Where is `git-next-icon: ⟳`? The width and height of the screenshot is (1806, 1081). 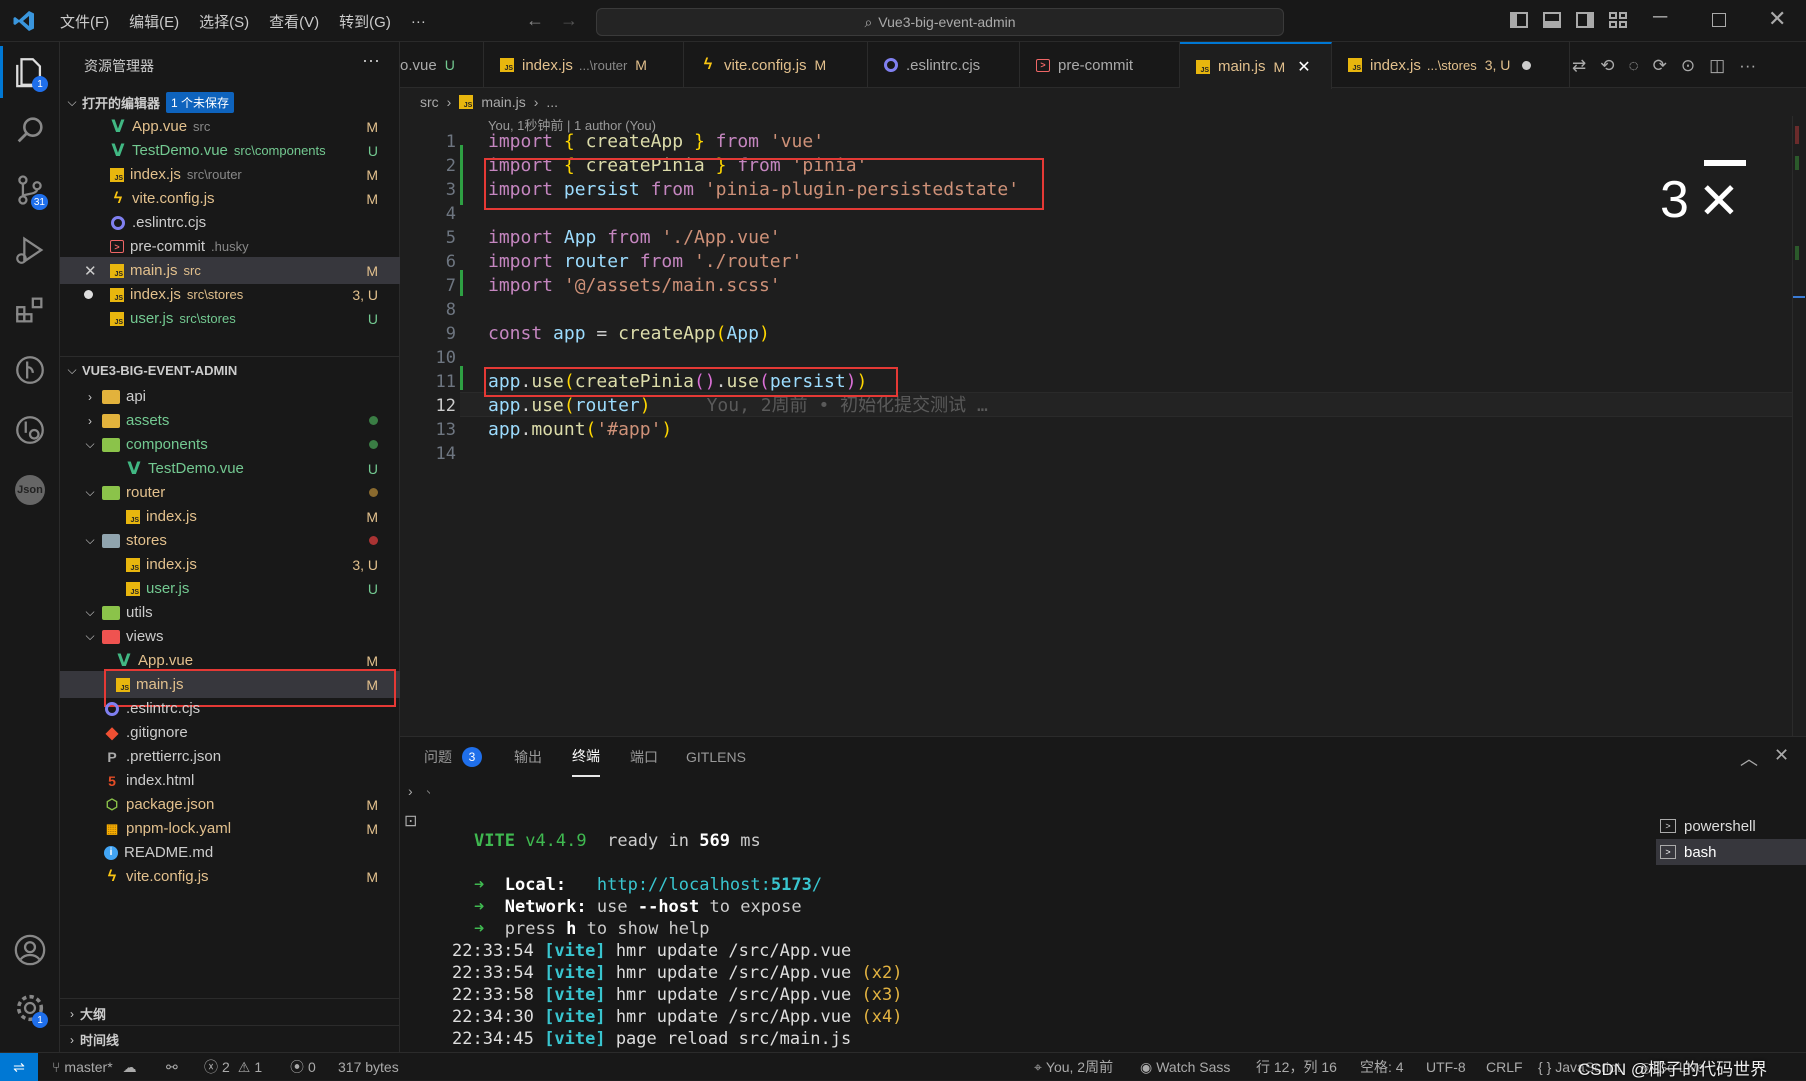
git-next-icon: ⟳ is located at coordinates (1660, 66).